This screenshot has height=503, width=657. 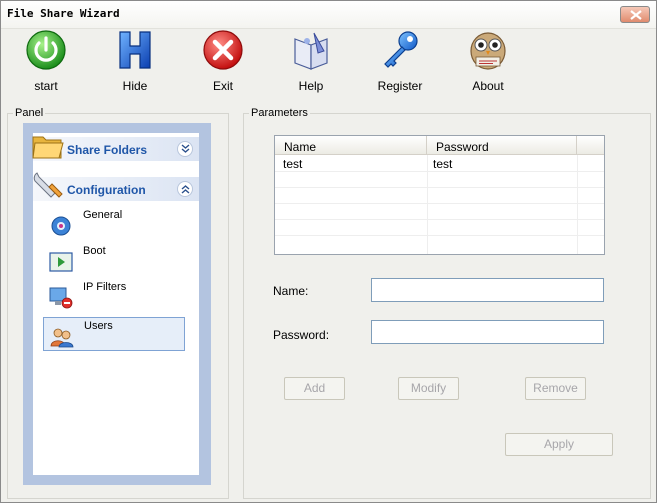 What do you see at coordinates (293, 164) in the screenshot?
I see `table-cell-name: test` at bounding box center [293, 164].